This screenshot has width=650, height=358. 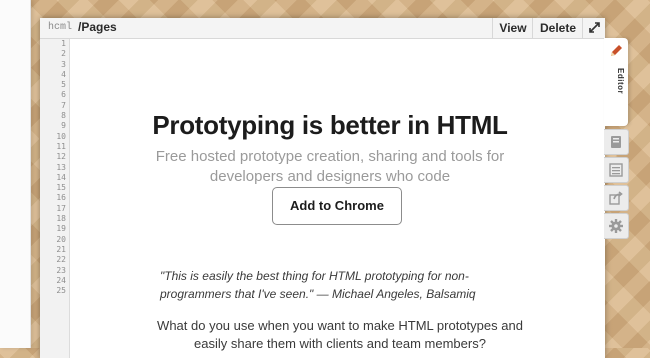 What do you see at coordinates (61, 239) in the screenshot?
I see `line-number: 20` at bounding box center [61, 239].